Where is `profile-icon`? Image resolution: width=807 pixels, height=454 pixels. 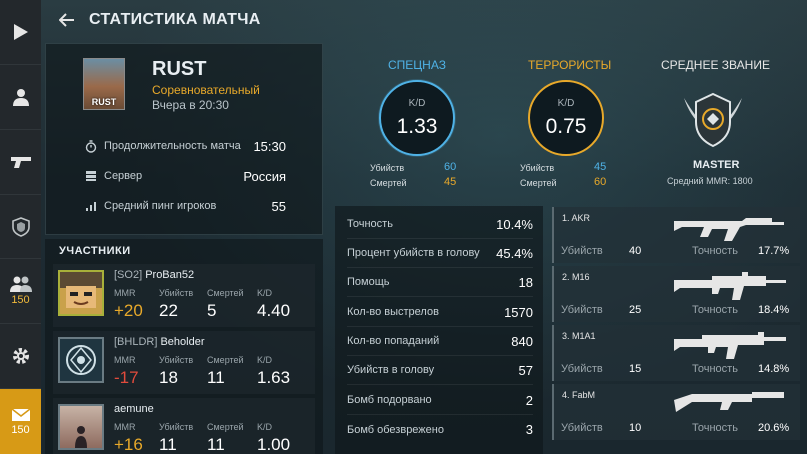 profile-icon is located at coordinates (20, 97).